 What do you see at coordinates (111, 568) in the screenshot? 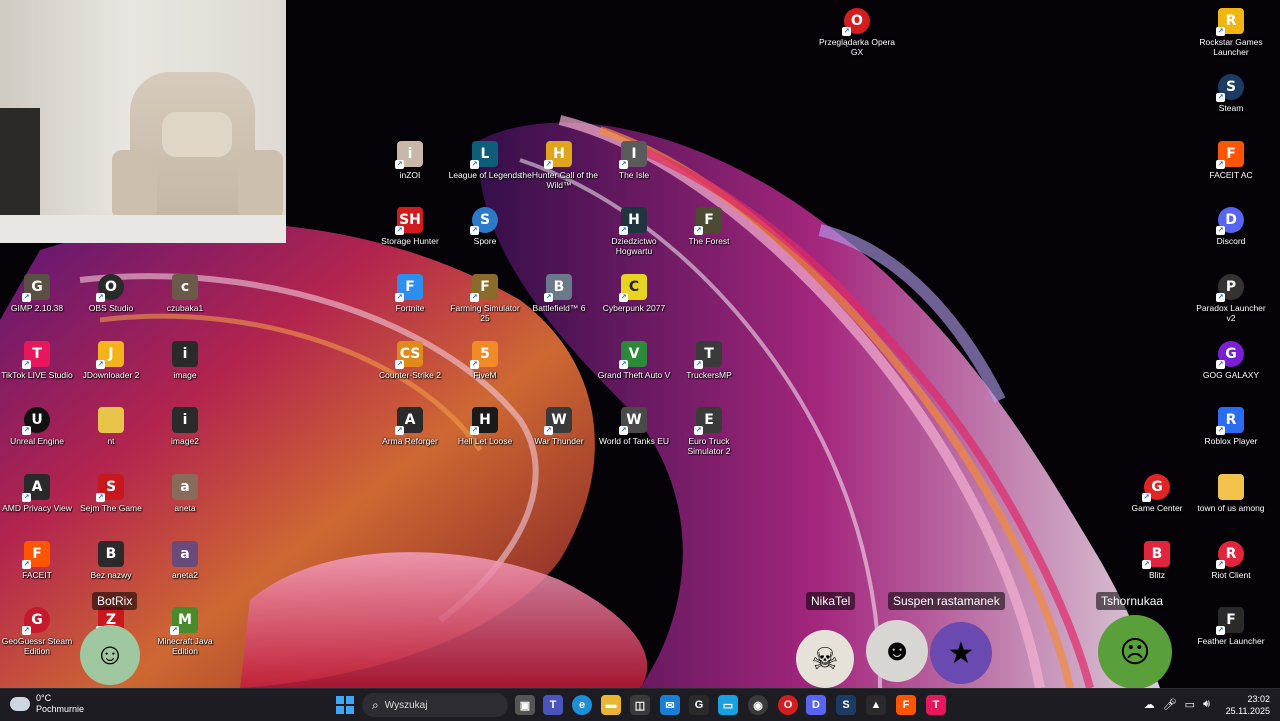
I see `desktop-icon-bez-nazwy: B Bez nazwy` at bounding box center [111, 568].